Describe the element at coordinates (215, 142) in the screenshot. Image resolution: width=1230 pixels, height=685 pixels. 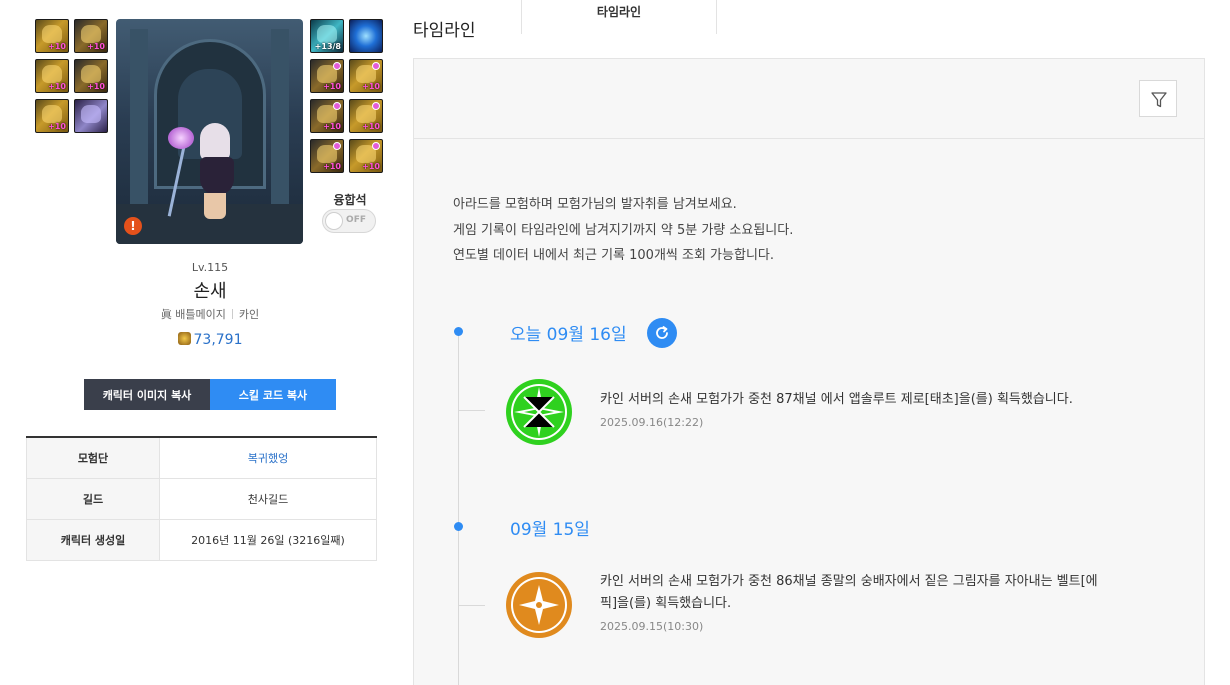
I see `character-sprite-head` at that location.